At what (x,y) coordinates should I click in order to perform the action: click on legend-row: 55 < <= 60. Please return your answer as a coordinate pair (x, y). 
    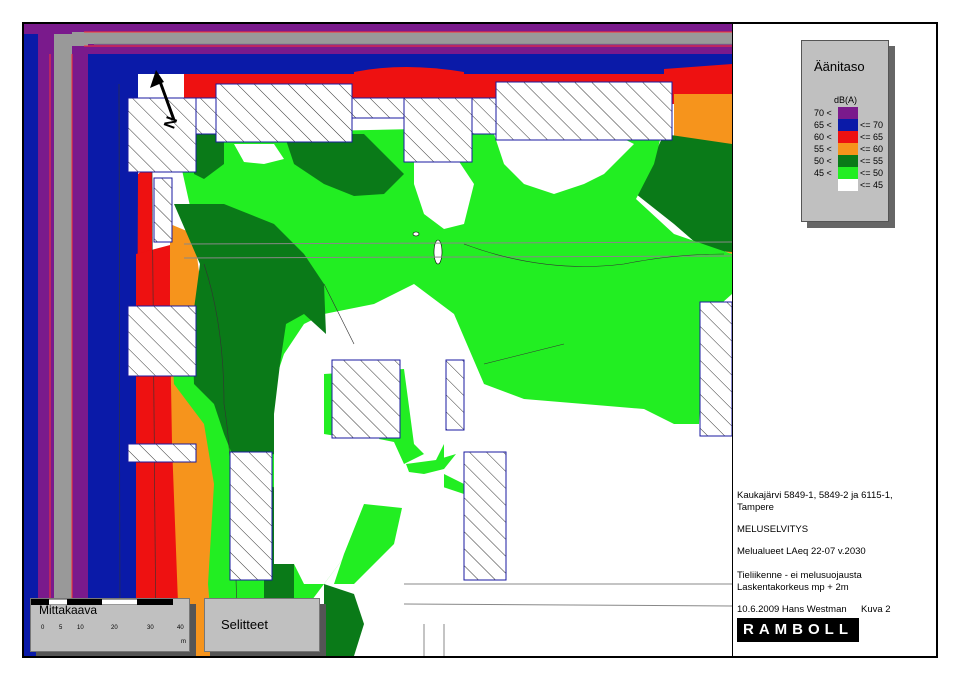
    Looking at the image, I should click on (851, 149).